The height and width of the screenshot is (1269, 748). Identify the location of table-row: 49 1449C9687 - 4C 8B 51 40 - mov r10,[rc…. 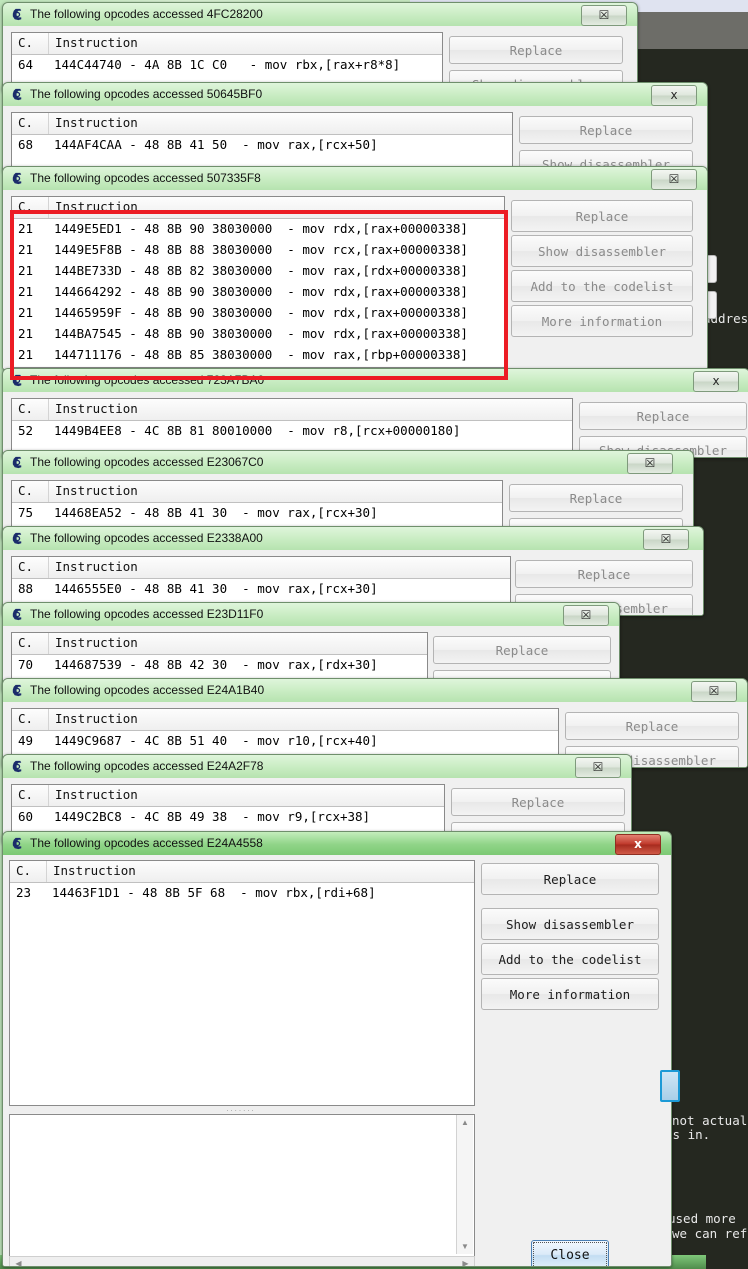
(285, 741).